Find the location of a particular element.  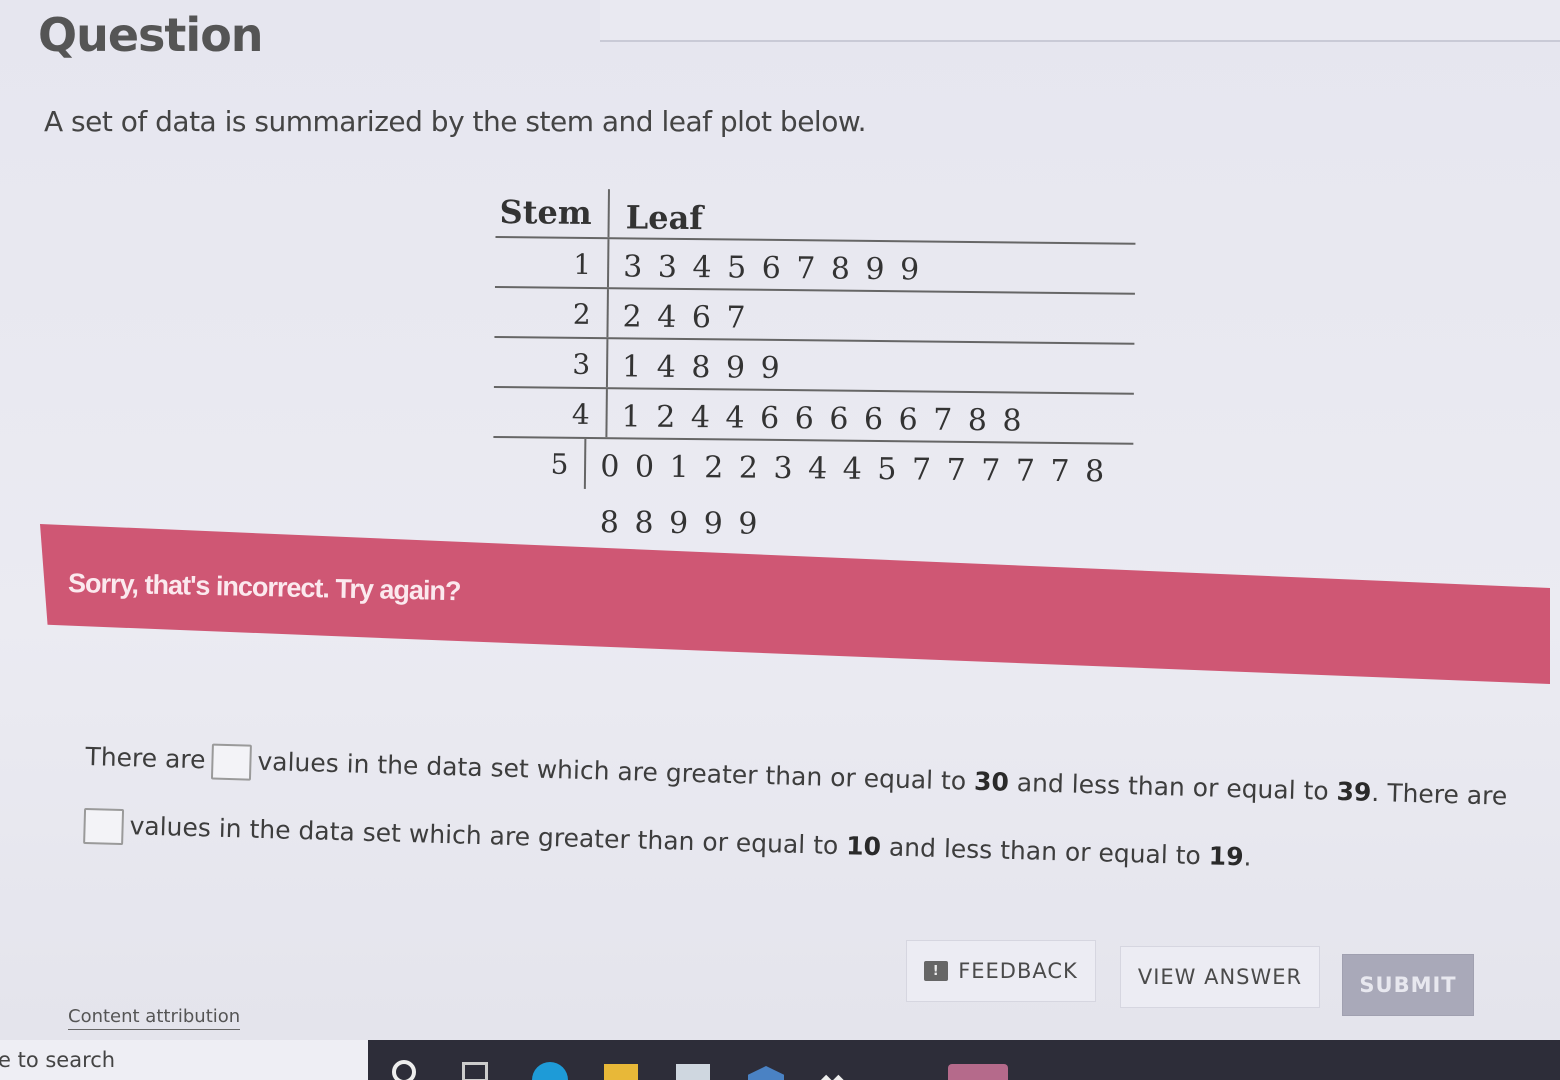

stem-value: 1 is located at coordinates (552, 262).